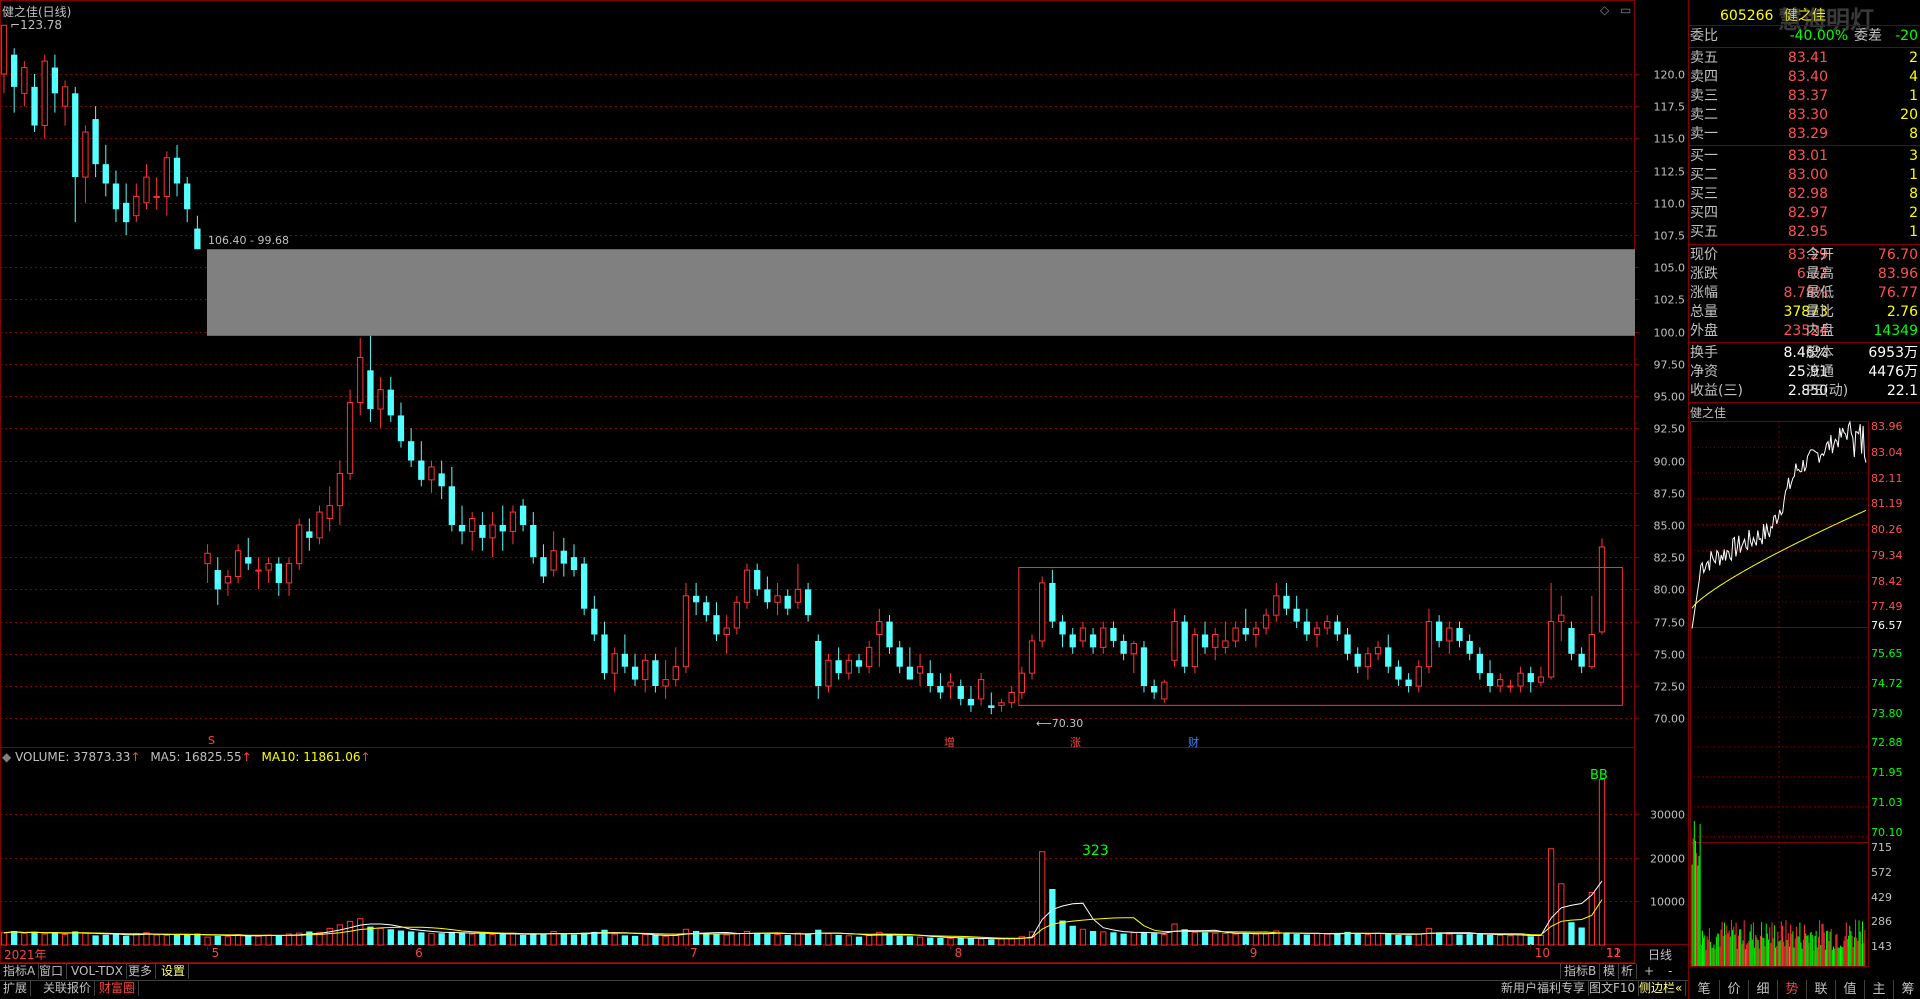 The width and height of the screenshot is (1920, 999). I want to click on mini-tab: 联, so click(1820, 989).